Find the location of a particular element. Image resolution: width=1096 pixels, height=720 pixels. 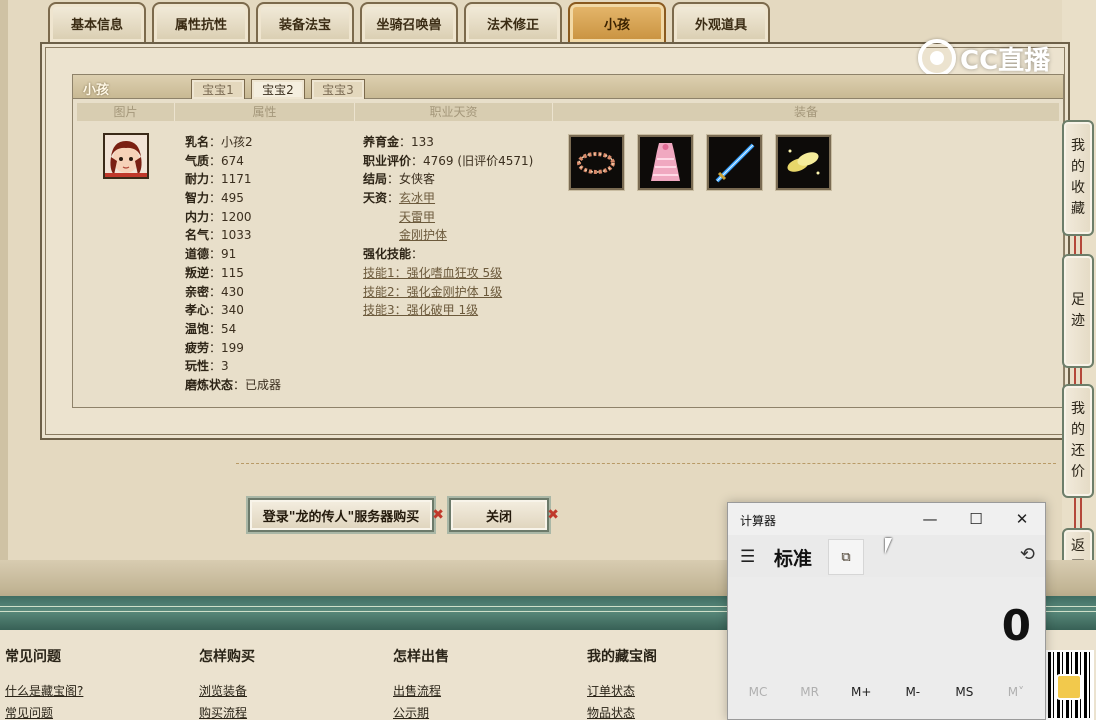

child-header: 小孩 宝宝1 宝宝2 宝宝3 is located at coordinates (568, 87).